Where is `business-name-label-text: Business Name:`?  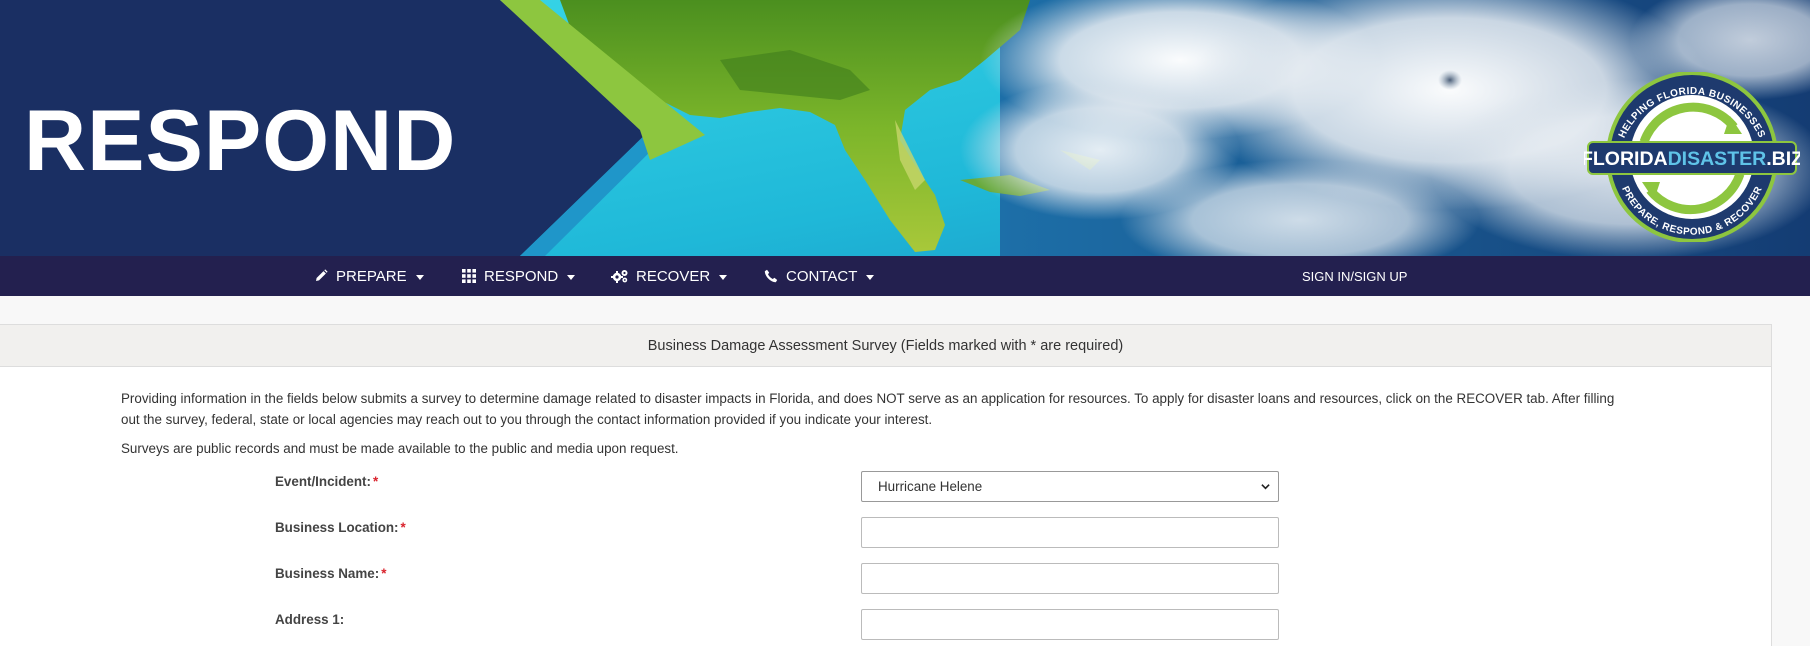 business-name-label-text: Business Name: is located at coordinates (327, 573).